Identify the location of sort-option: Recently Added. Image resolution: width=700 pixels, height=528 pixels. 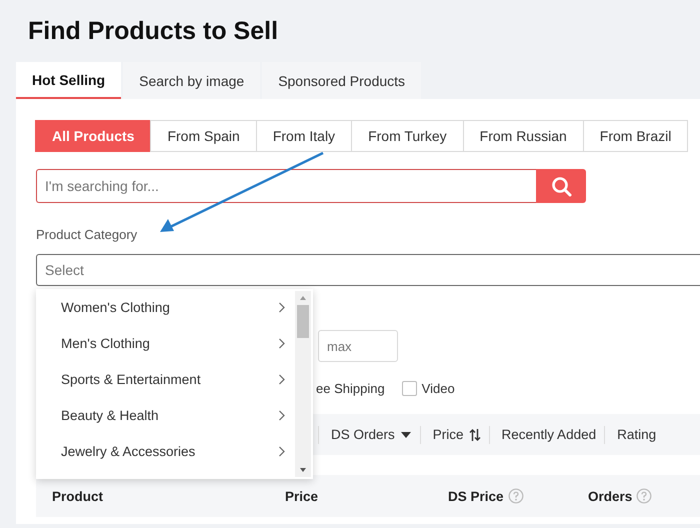
(546, 435).